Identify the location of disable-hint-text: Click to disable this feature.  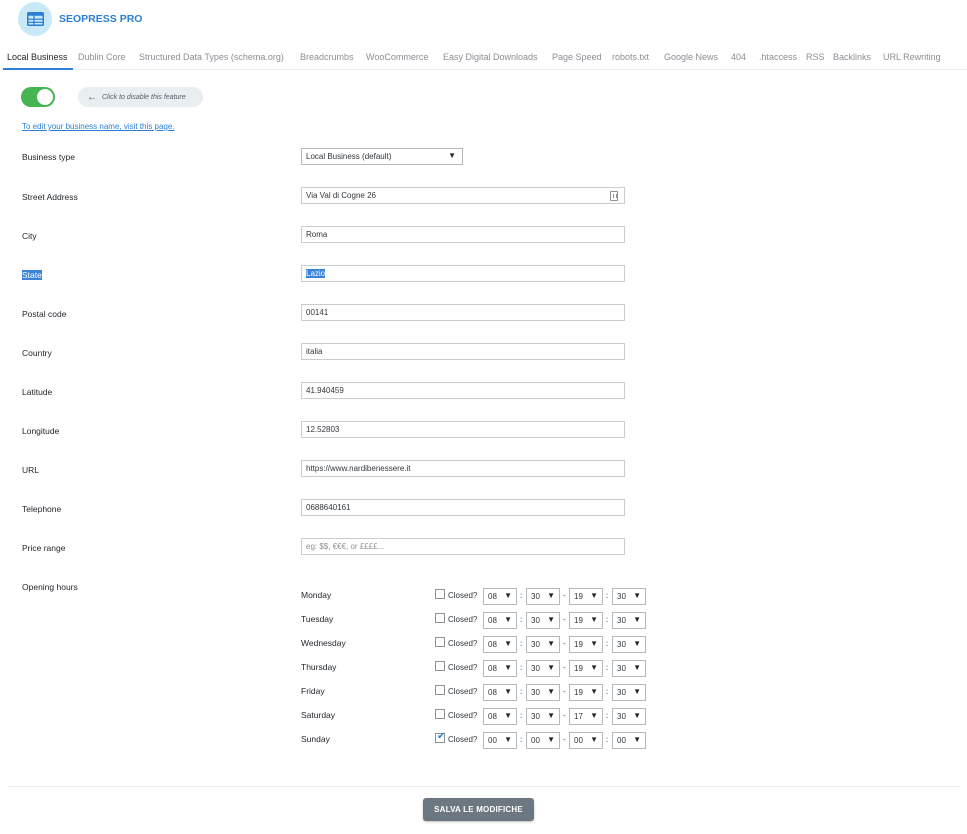
(144, 97).